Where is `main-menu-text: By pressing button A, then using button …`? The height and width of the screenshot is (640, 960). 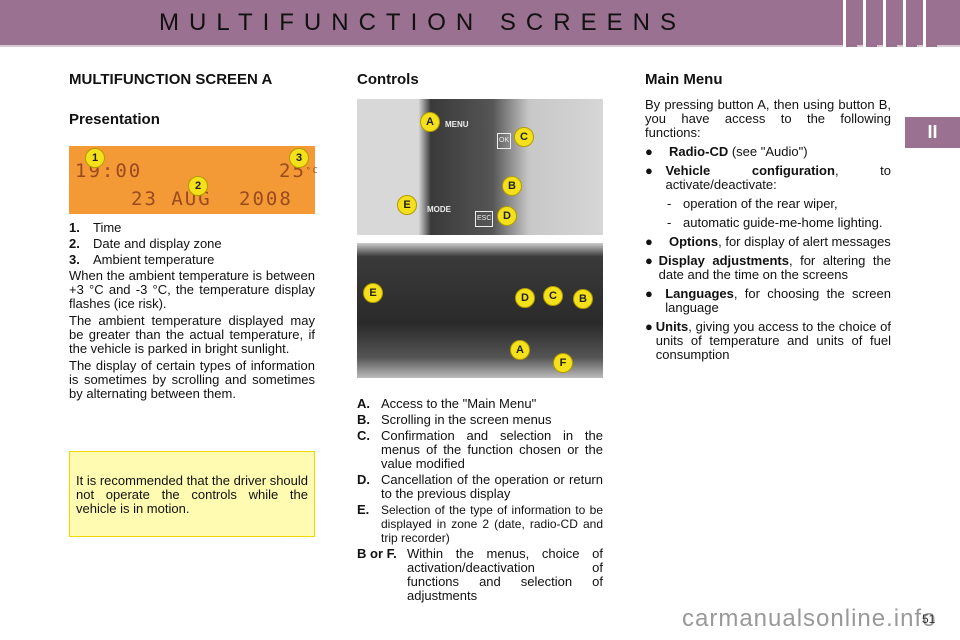
main-menu-text: By pressing button A, then using button … is located at coordinates (768, 230).